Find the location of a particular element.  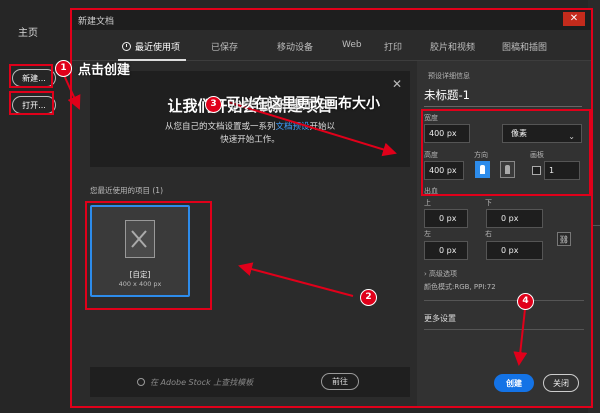

step-4-badge: 4 is located at coordinates (525, 301).